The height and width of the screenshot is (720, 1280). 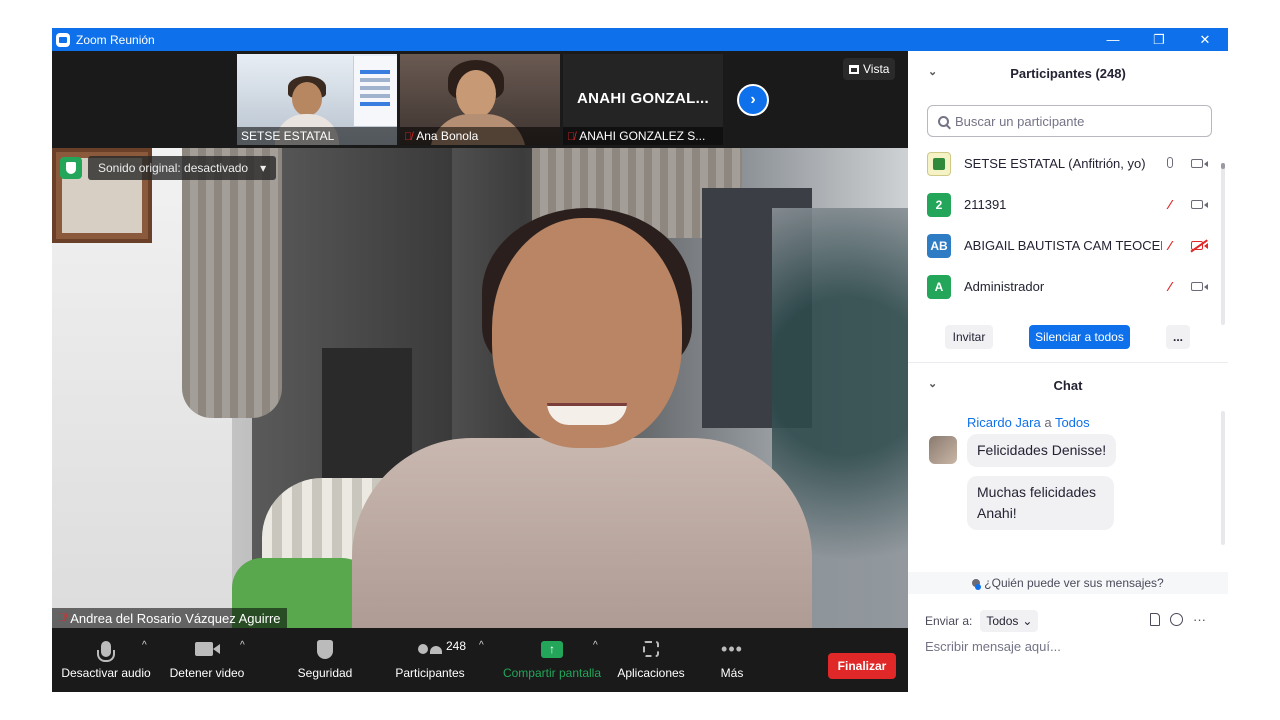 What do you see at coordinates (582, 533) in the screenshot?
I see `speaker-body` at bounding box center [582, 533].